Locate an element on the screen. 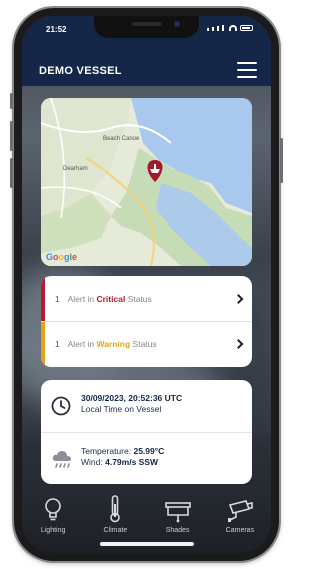 The height and width of the screenshot is (569, 320). nav-lighting: Lighting is located at coordinates (53, 514).